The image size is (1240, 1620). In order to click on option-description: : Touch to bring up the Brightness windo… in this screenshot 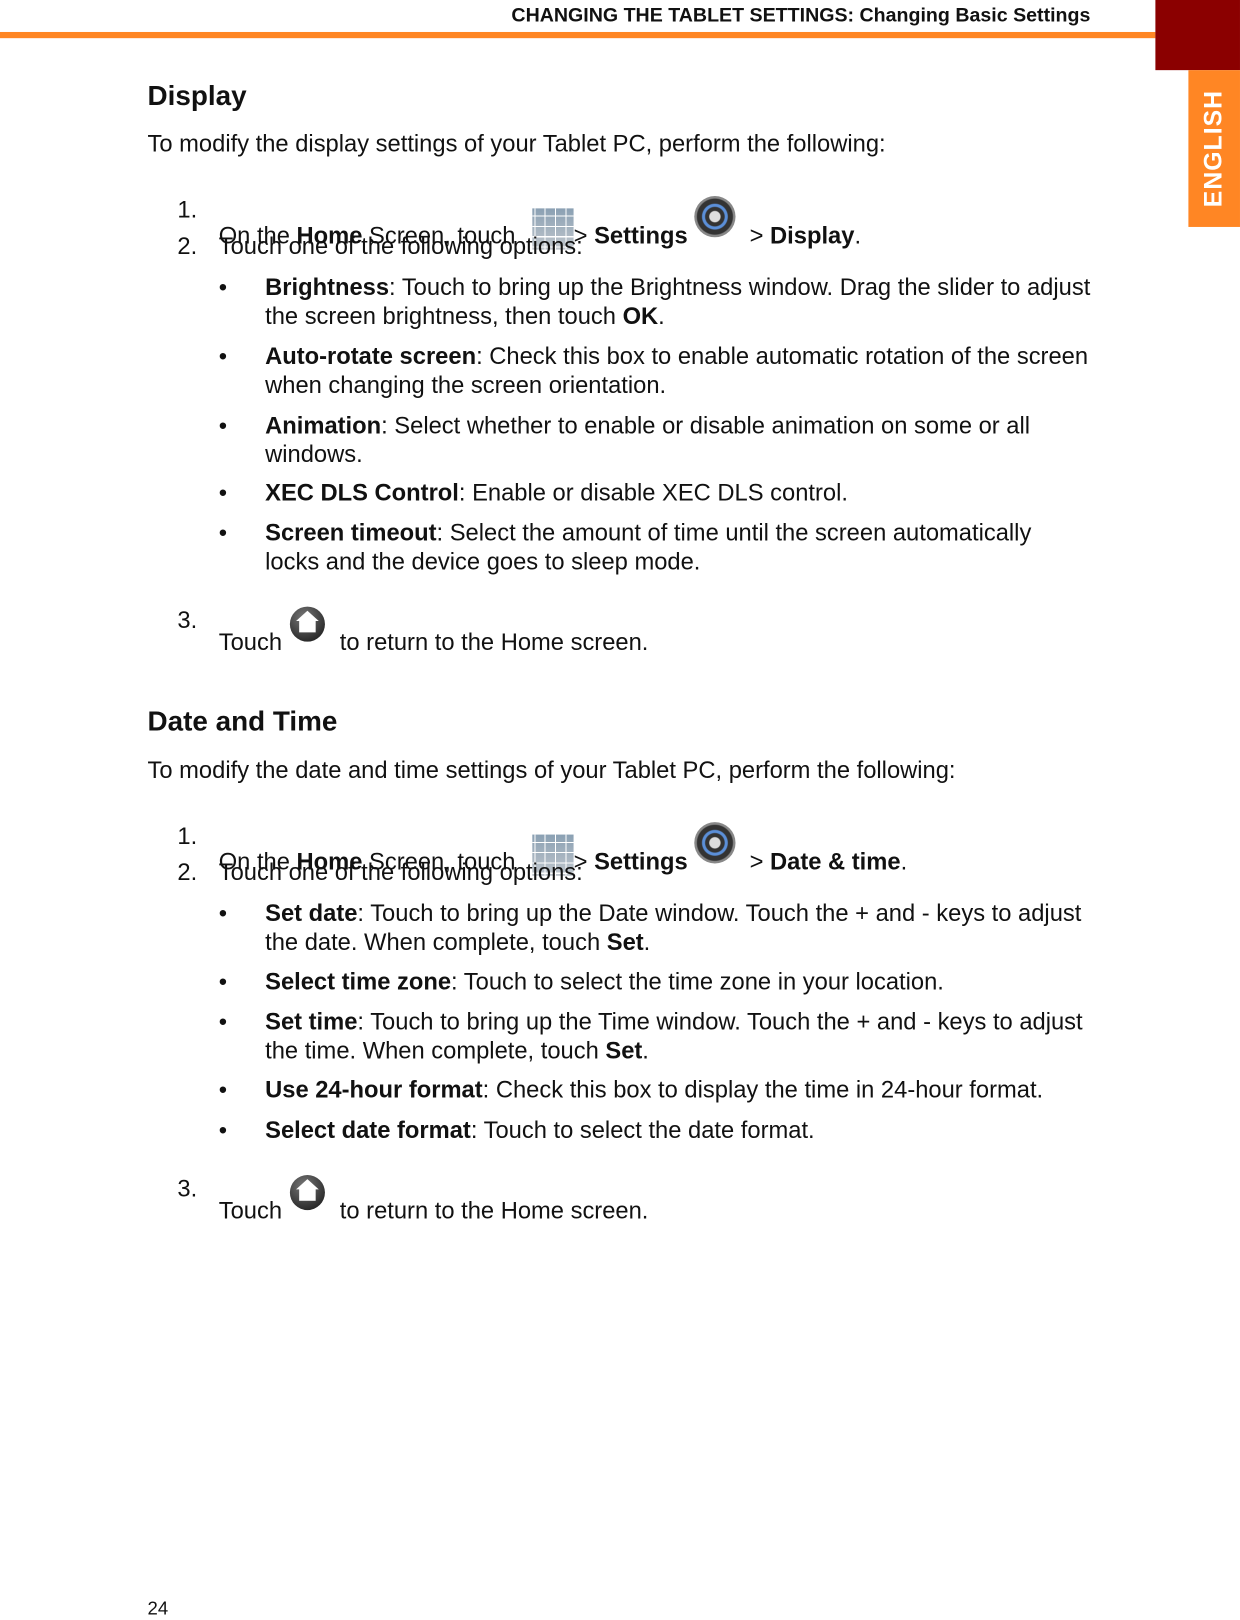, I will do `click(678, 301)`.